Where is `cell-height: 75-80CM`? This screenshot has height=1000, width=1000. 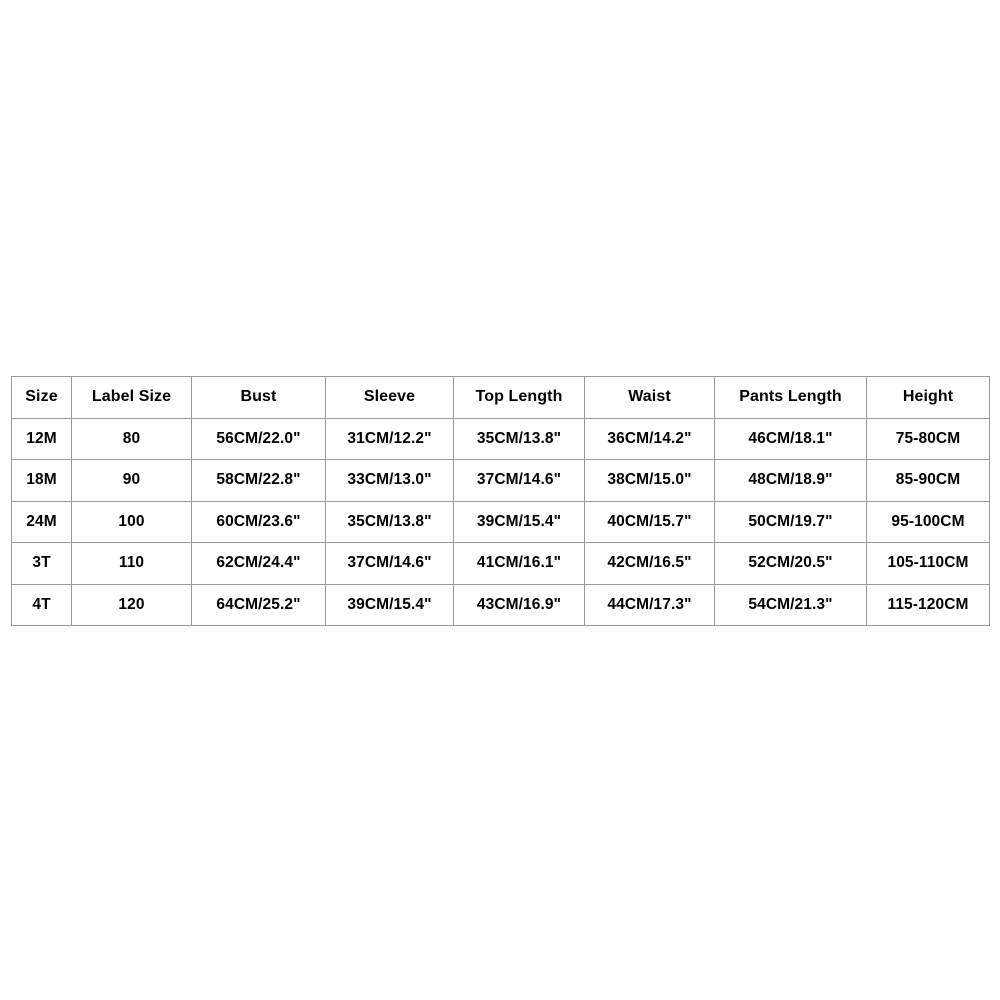 cell-height: 75-80CM is located at coordinates (928, 438).